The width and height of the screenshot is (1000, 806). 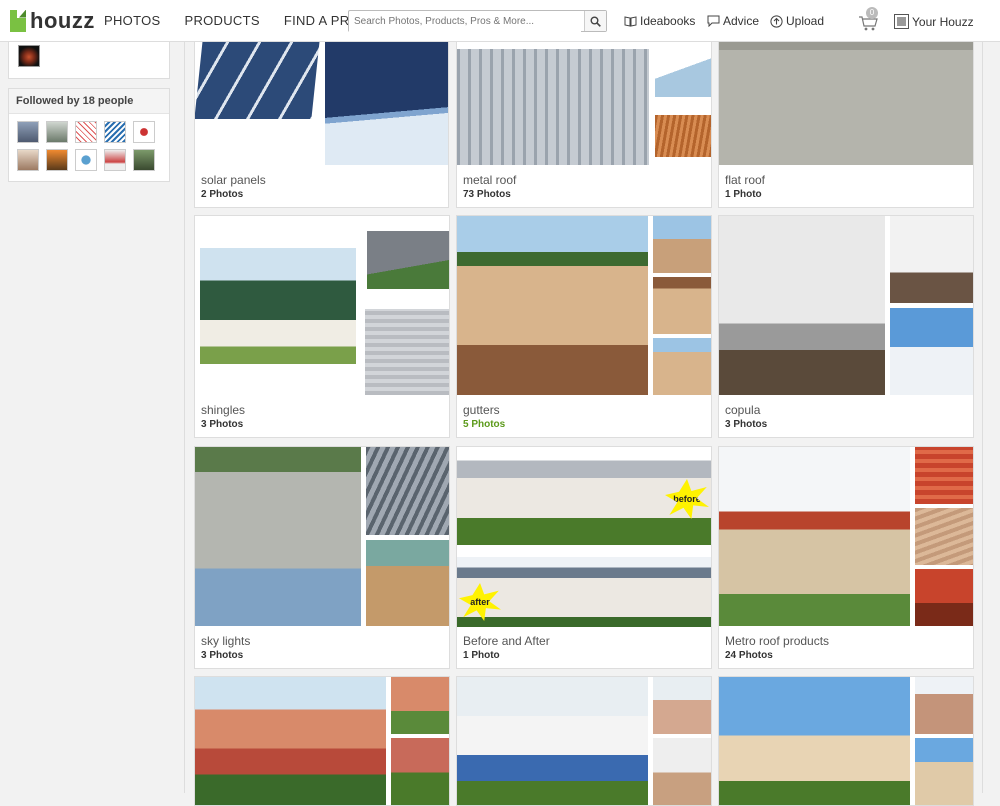 What do you see at coordinates (776, 21) in the screenshot?
I see `upload-icon` at bounding box center [776, 21].